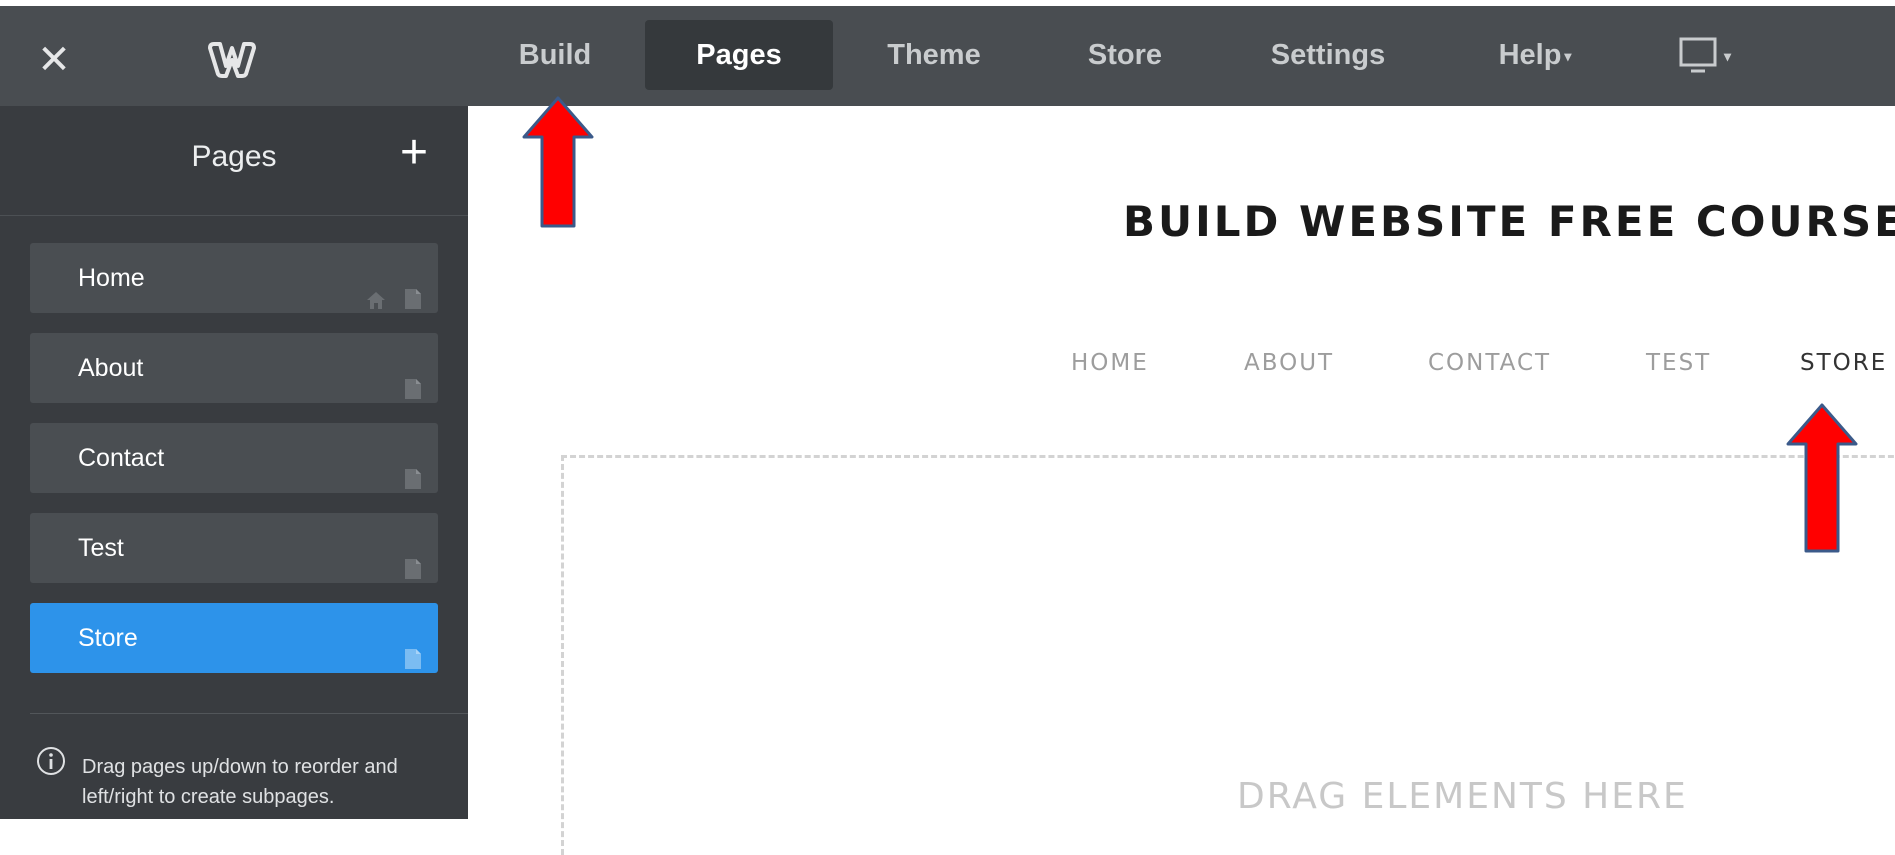  What do you see at coordinates (234, 278) in the screenshot?
I see `page-item-home: Home` at bounding box center [234, 278].